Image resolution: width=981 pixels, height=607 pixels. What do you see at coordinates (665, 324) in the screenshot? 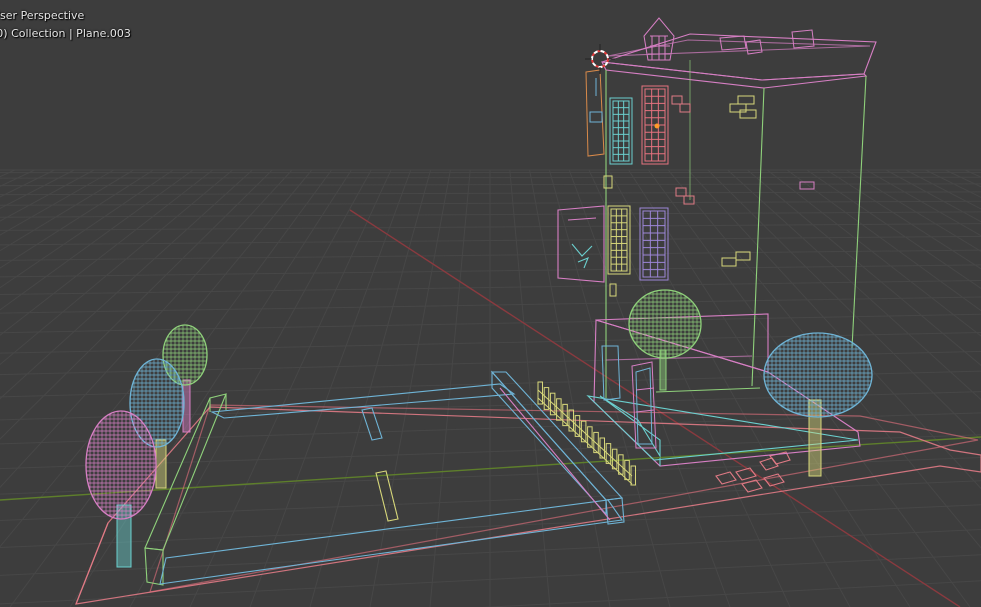
I see `tree-crown` at bounding box center [665, 324].